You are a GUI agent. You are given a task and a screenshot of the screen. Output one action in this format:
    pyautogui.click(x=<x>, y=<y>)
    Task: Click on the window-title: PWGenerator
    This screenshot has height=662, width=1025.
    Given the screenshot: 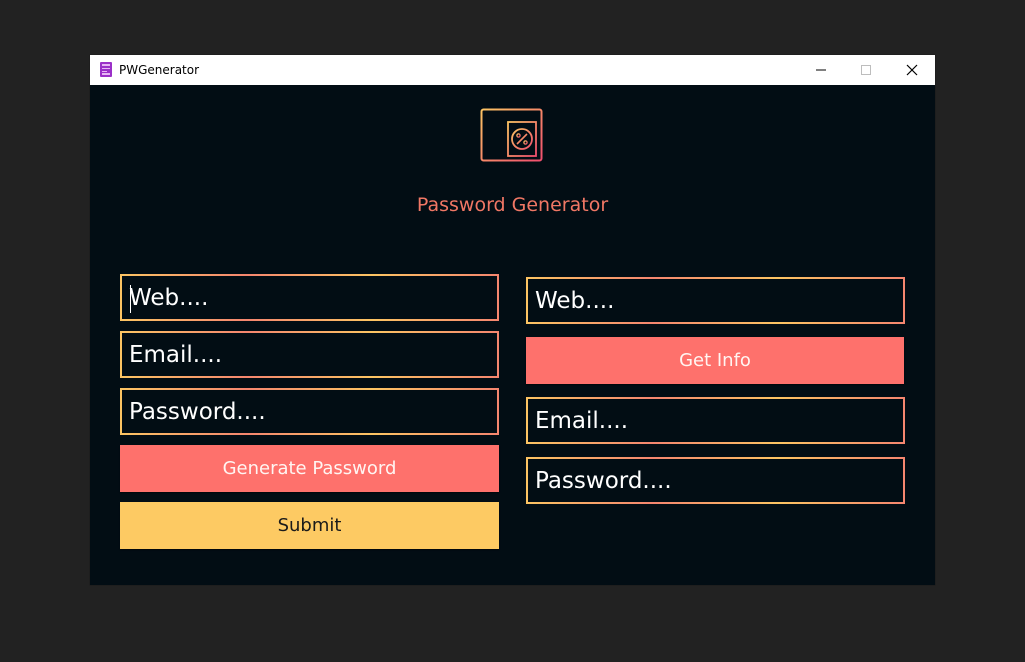 What is the action you would take?
    pyautogui.click(x=159, y=70)
    